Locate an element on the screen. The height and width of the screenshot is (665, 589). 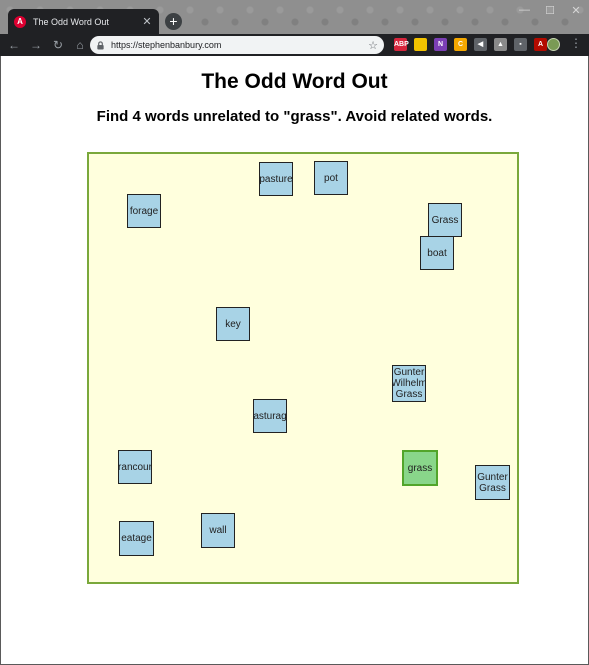
angular-favicon-icon: A is located at coordinates (20, 21).